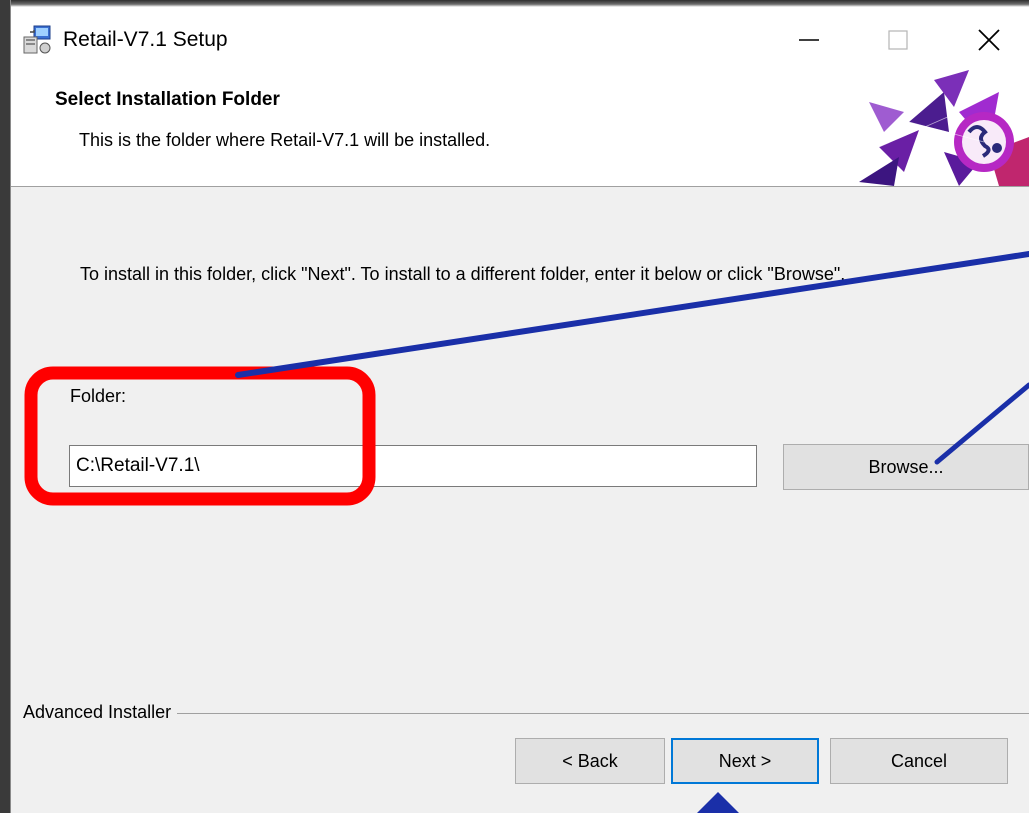 The image size is (1029, 813). What do you see at coordinates (37, 39) in the screenshot?
I see `installer-app-icon` at bounding box center [37, 39].